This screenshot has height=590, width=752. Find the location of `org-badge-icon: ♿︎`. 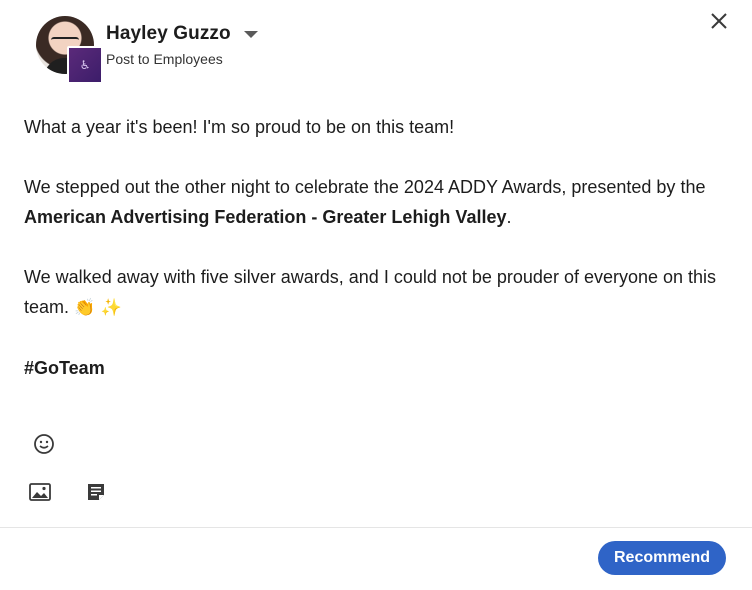

org-badge-icon: ♿︎ is located at coordinates (85, 65).